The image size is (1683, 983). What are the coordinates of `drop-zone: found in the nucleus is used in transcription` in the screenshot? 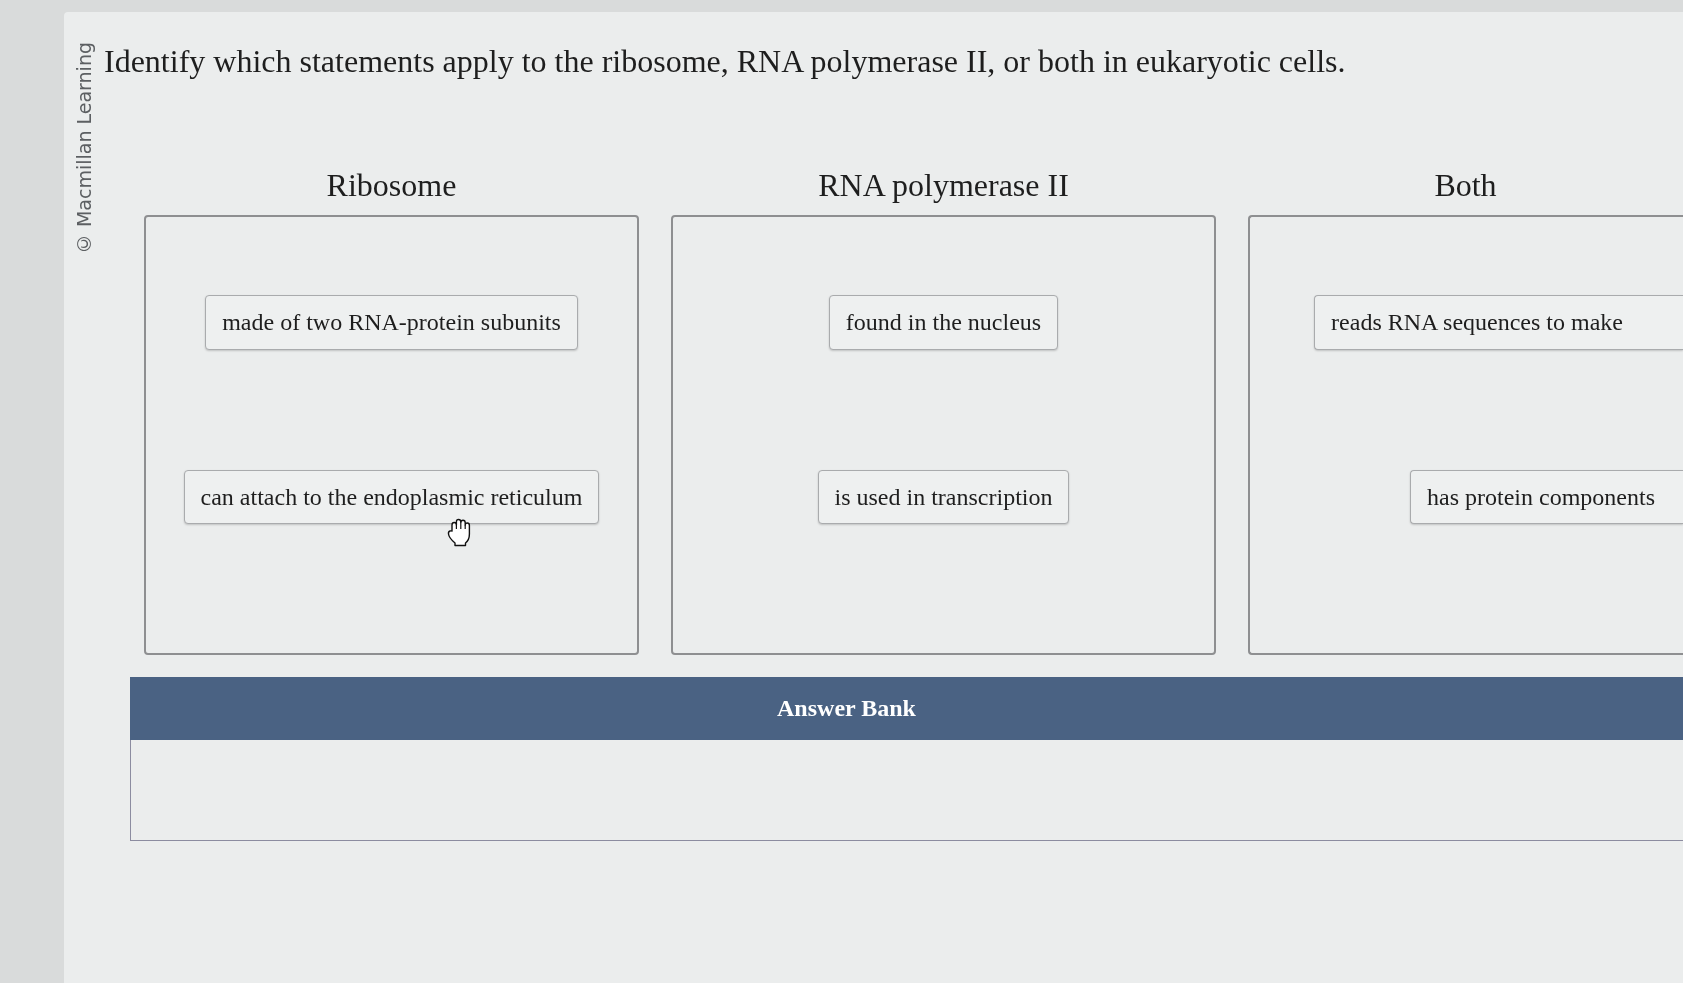 It's located at (943, 434).